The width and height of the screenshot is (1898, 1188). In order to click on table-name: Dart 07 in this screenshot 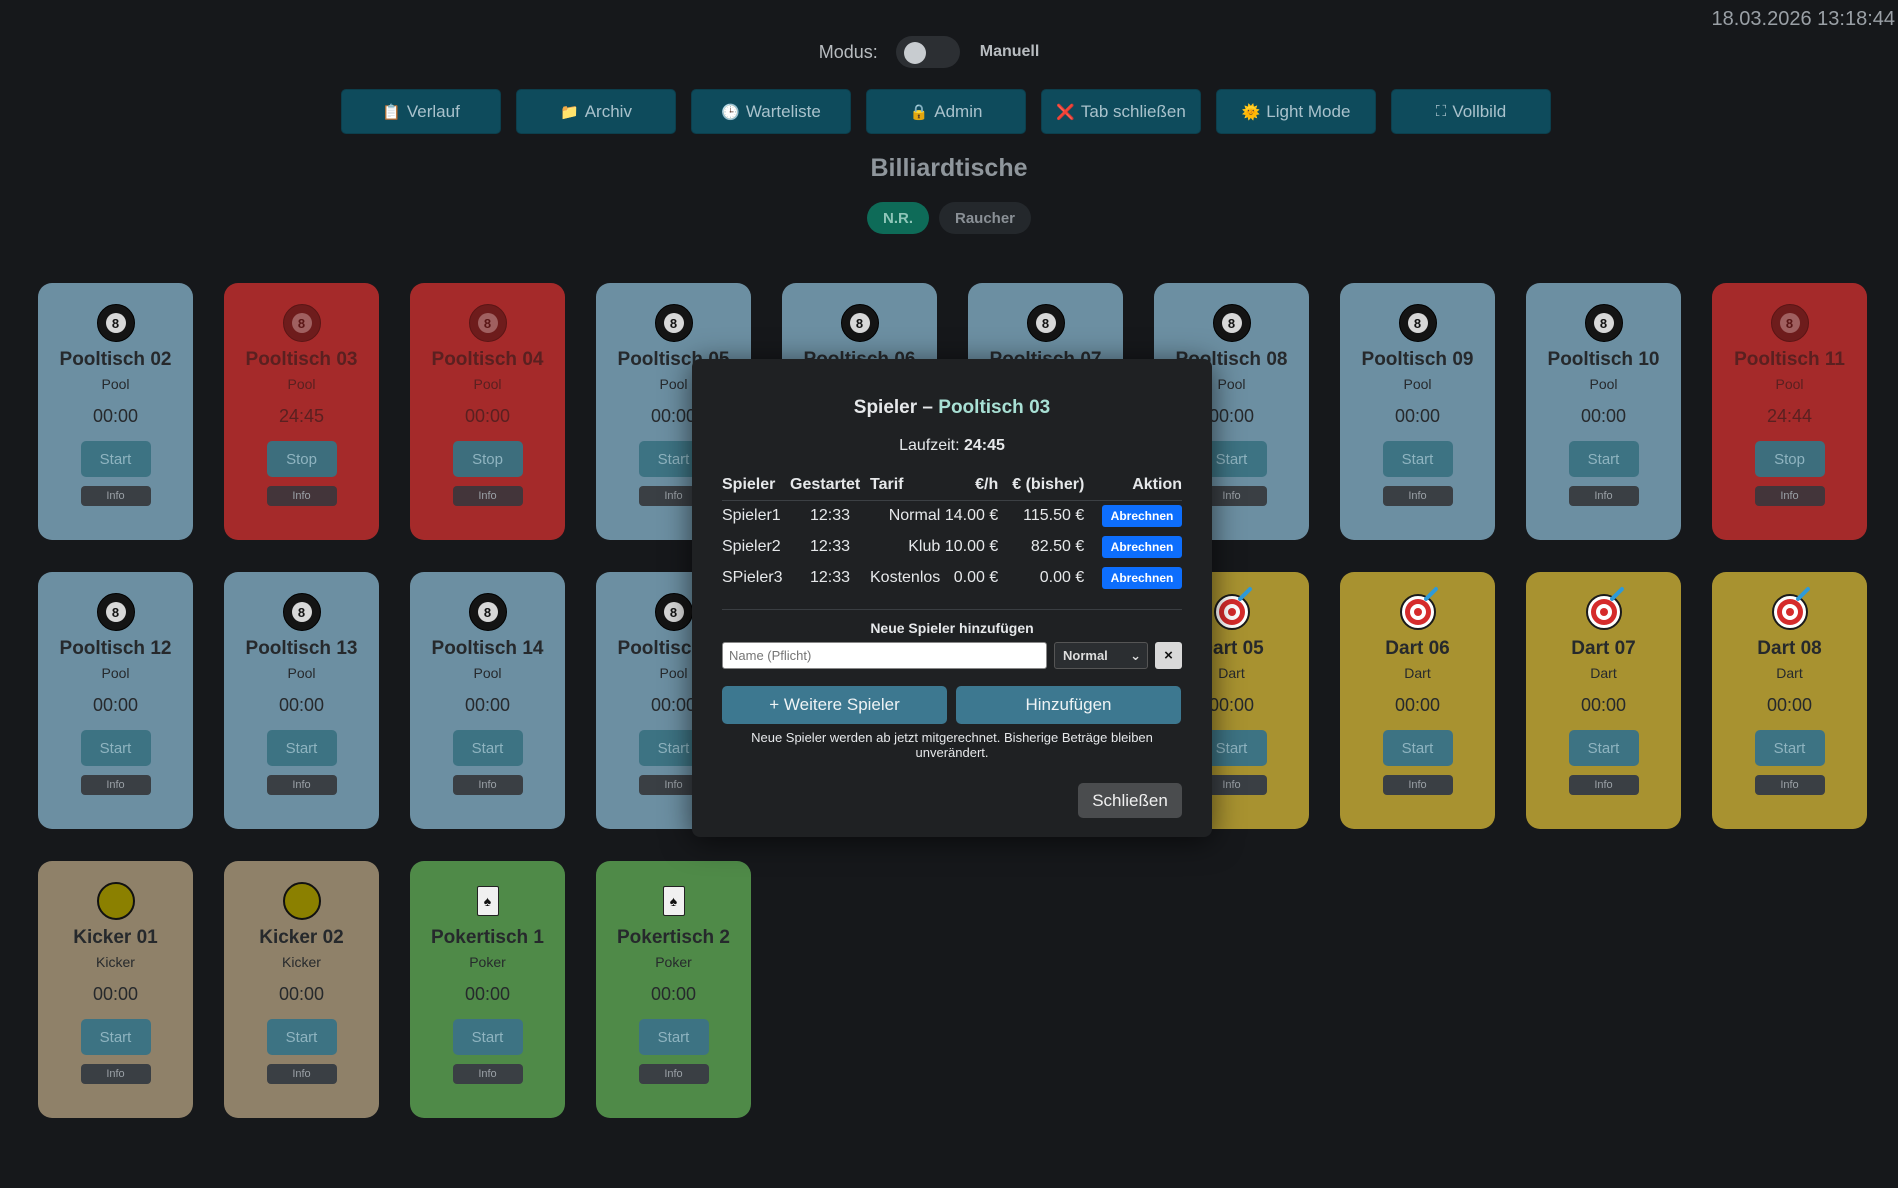, I will do `click(1603, 648)`.